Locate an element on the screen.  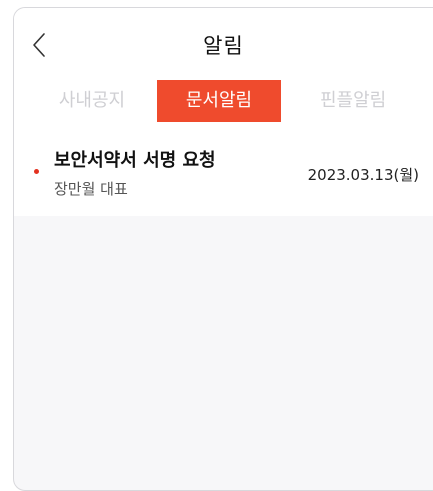
unread-dot is located at coordinates (36, 171).